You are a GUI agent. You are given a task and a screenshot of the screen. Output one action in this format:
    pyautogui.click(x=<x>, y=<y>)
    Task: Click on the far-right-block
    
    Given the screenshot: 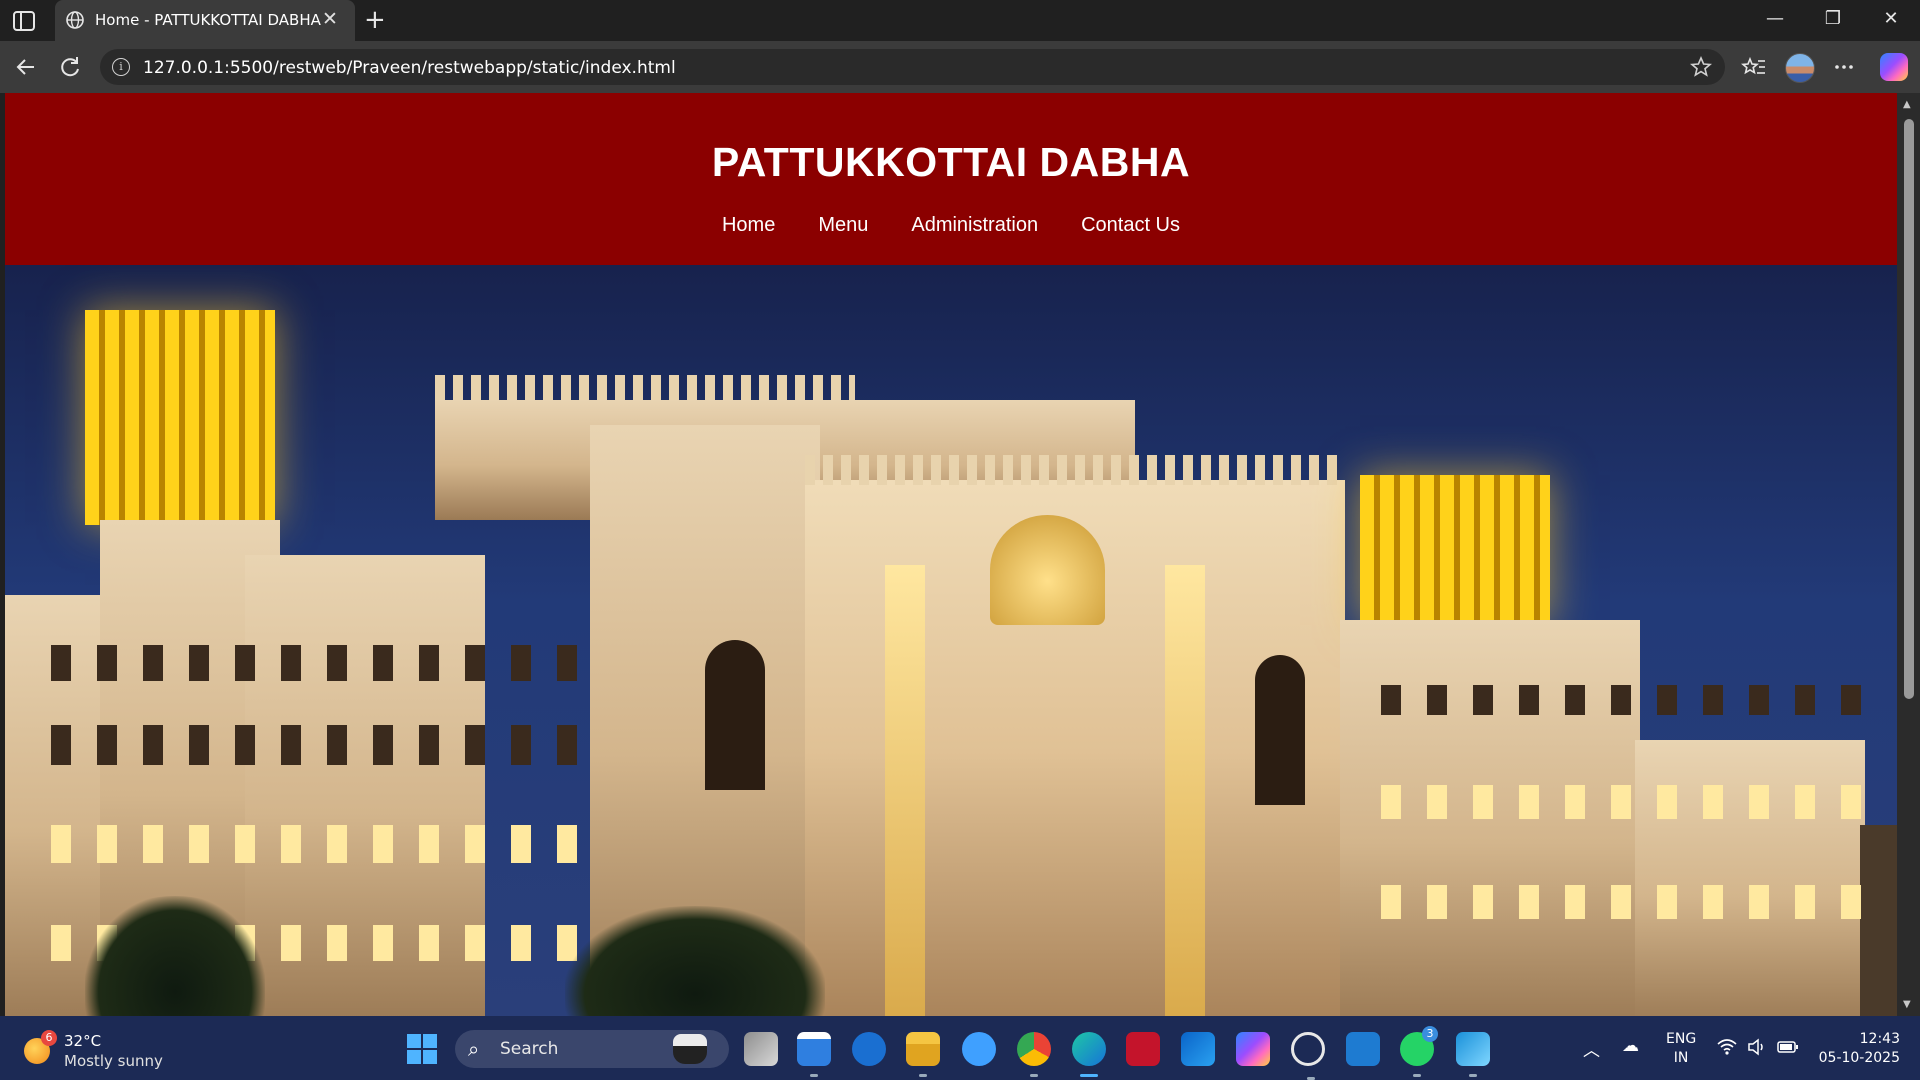 What is the action you would take?
    pyautogui.click(x=1750, y=878)
    